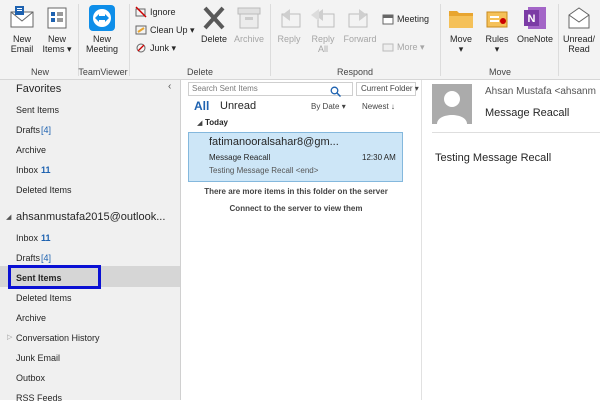 Image resolution: width=600 pixels, height=403 pixels. What do you see at coordinates (31, 318) in the screenshot?
I see `folder-archive: Archive` at bounding box center [31, 318].